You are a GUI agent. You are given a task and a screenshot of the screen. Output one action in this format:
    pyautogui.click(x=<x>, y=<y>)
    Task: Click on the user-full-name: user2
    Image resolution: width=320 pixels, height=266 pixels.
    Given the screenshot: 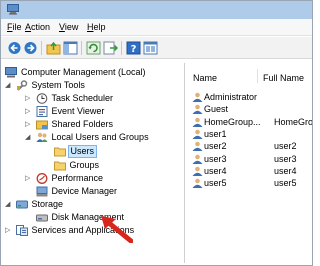 What is the action you would take?
    pyautogui.click(x=285, y=146)
    